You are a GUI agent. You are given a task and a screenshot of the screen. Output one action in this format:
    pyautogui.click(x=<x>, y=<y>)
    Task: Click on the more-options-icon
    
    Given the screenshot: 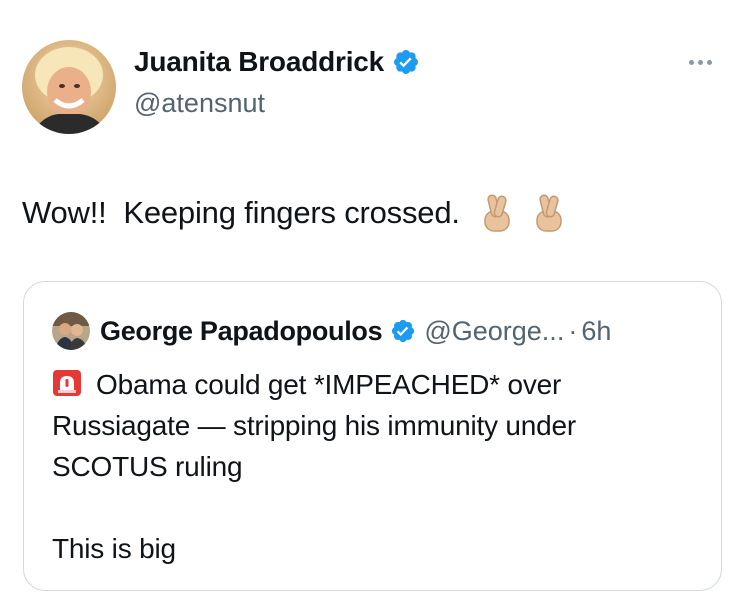 What is the action you would take?
    pyautogui.click(x=691, y=62)
    